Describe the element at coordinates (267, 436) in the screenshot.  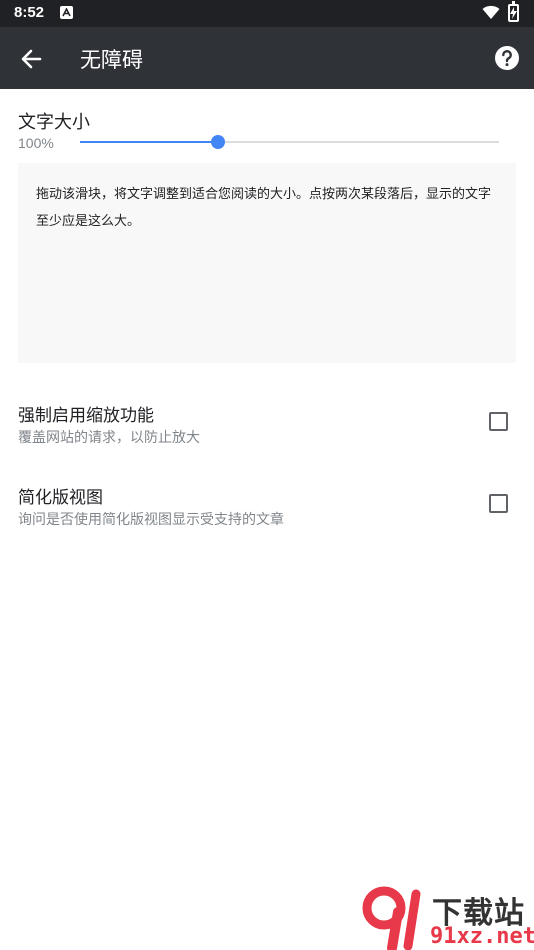
I see `pref-force-zoom: 强制启用缩放功能 覆盖网站的请求，以防止放大` at that location.